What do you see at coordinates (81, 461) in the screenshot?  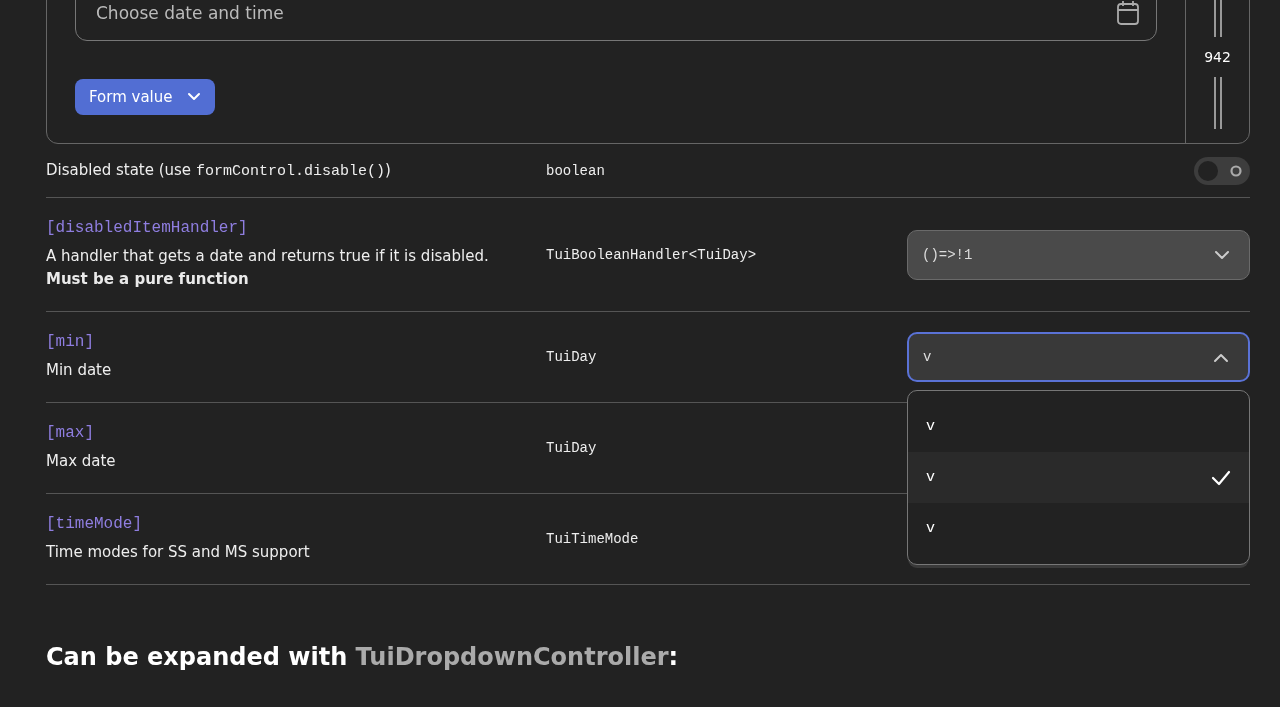 I see `property-description: Max date` at bounding box center [81, 461].